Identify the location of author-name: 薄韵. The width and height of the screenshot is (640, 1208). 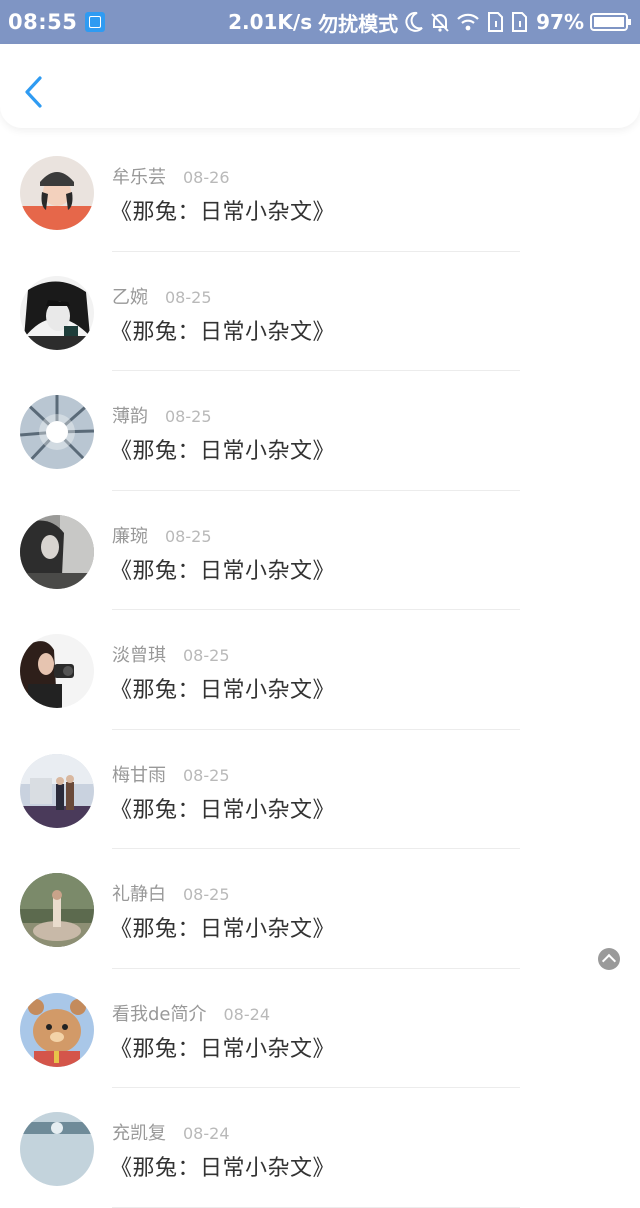
(130, 415).